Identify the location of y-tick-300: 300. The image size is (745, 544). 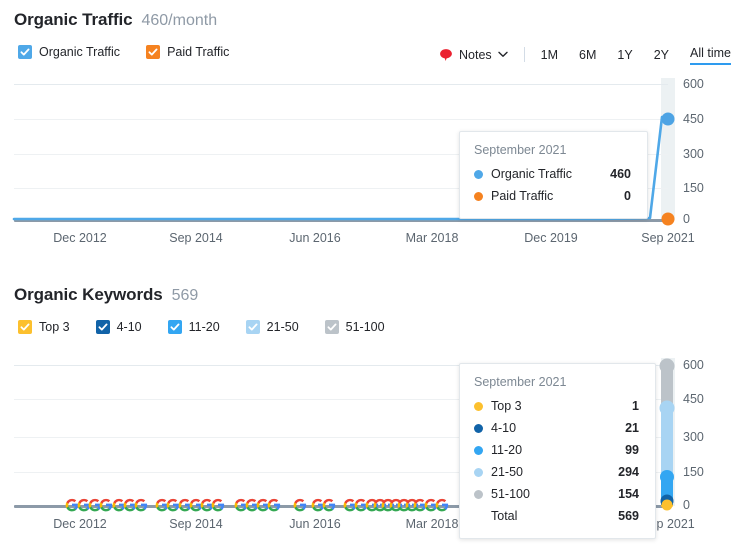
(693, 154).